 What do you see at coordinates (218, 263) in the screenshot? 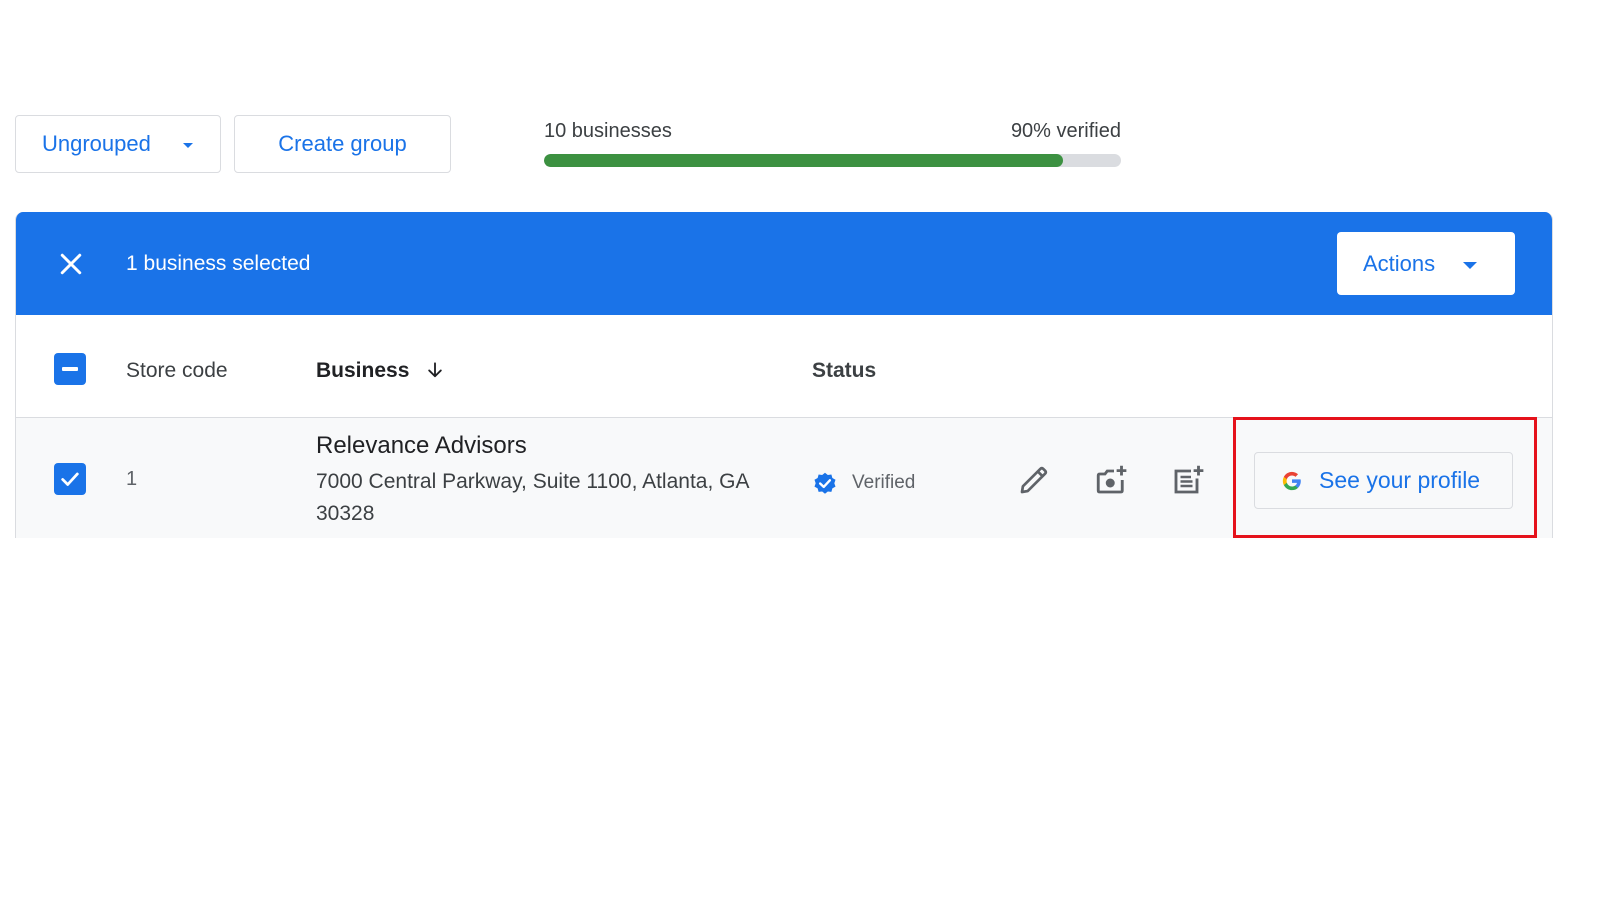
I see `selection-count: 1 business selected` at bounding box center [218, 263].